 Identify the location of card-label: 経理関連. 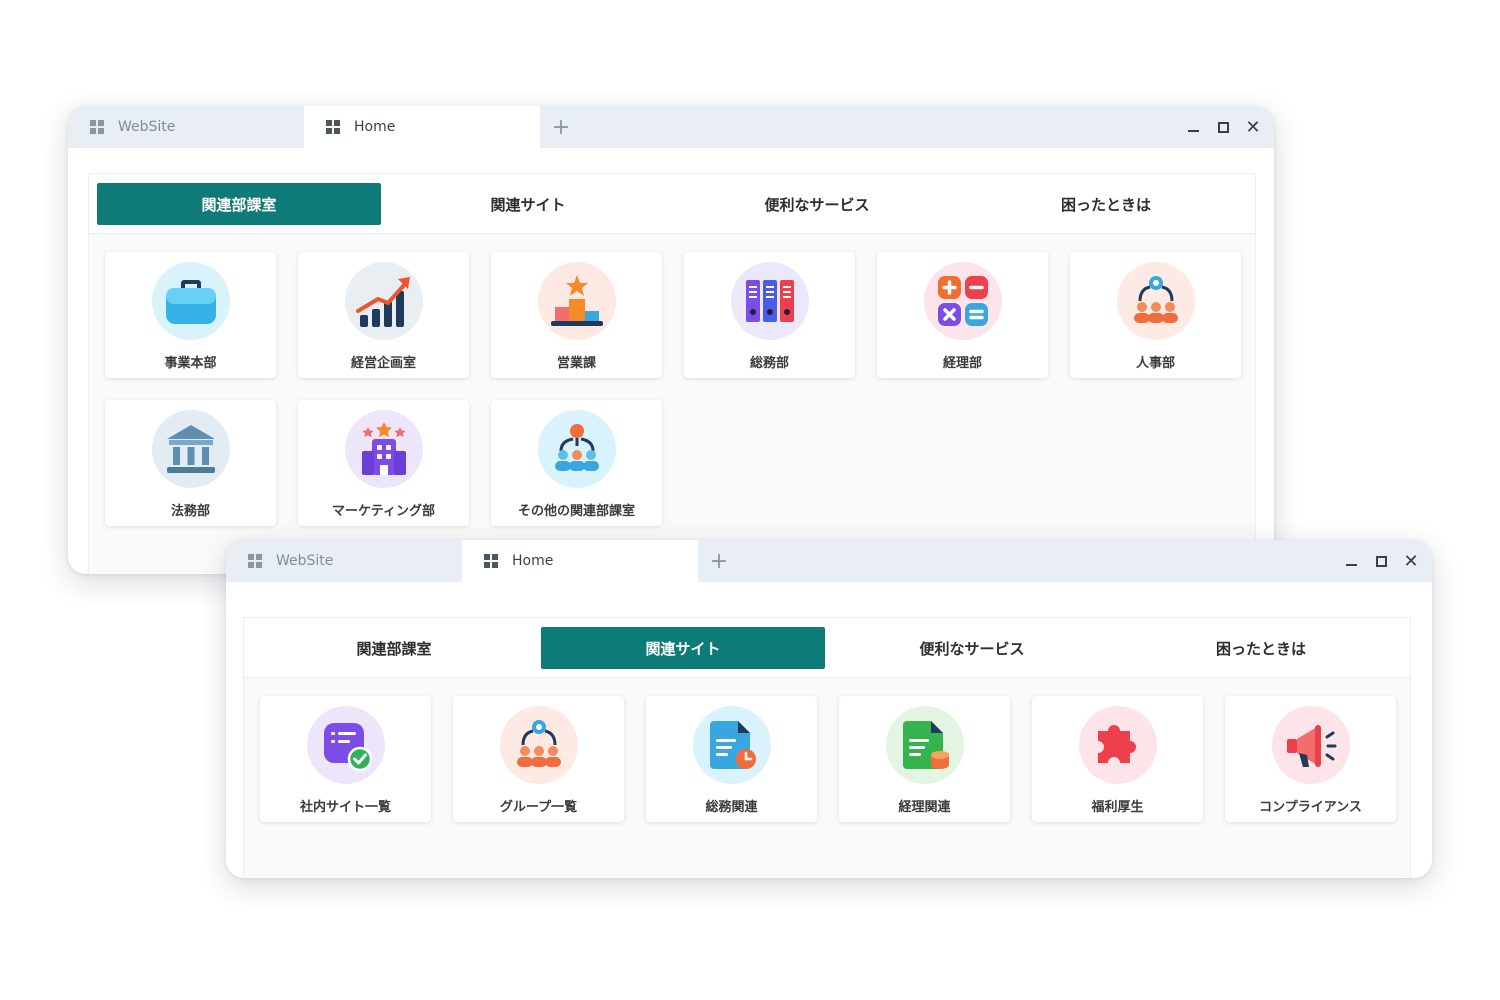
(924, 807).